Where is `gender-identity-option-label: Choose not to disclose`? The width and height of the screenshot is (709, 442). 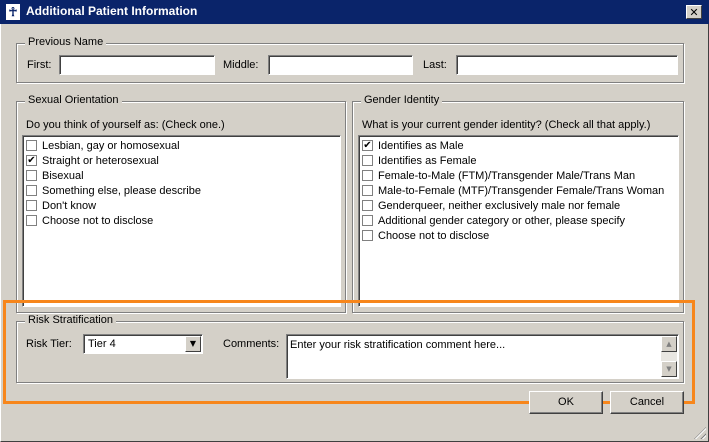 gender-identity-option-label: Choose not to disclose is located at coordinates (434, 235).